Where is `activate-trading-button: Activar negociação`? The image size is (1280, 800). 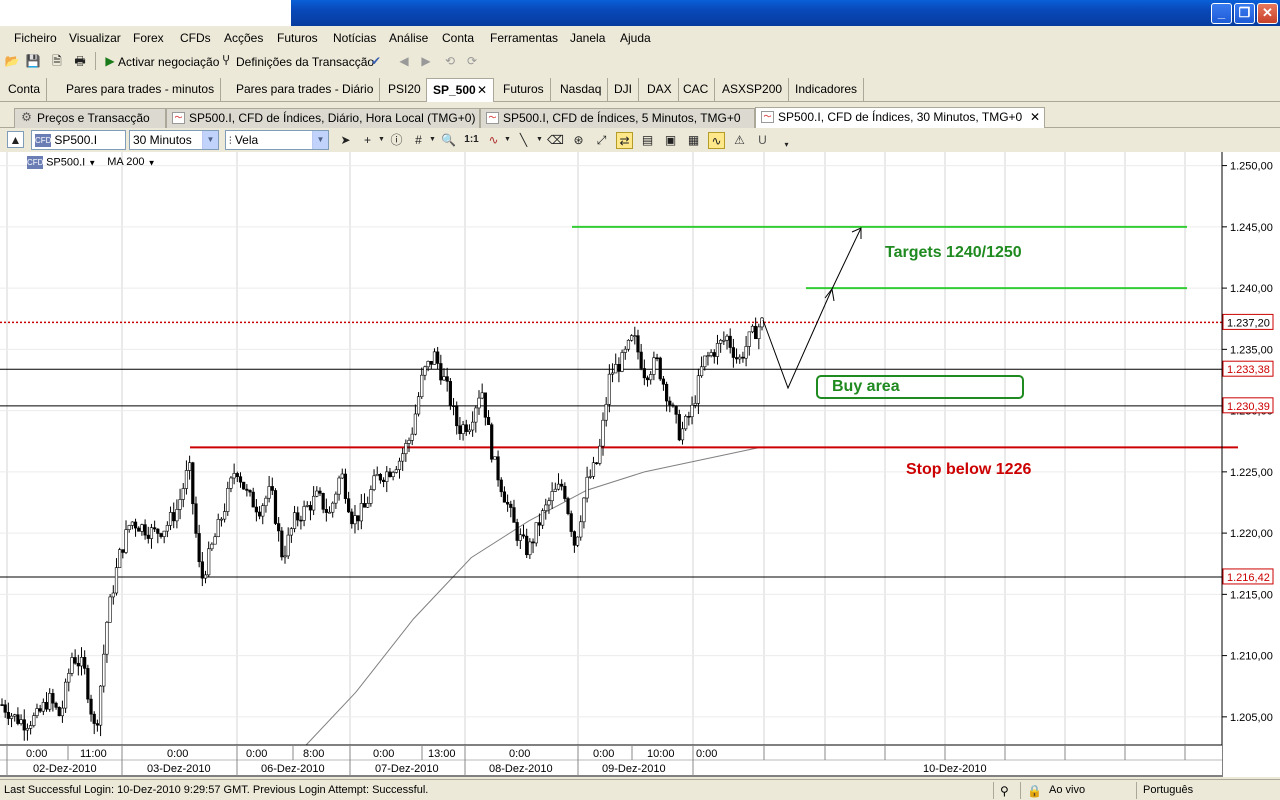 activate-trading-button: Activar negociação is located at coordinates (168, 62).